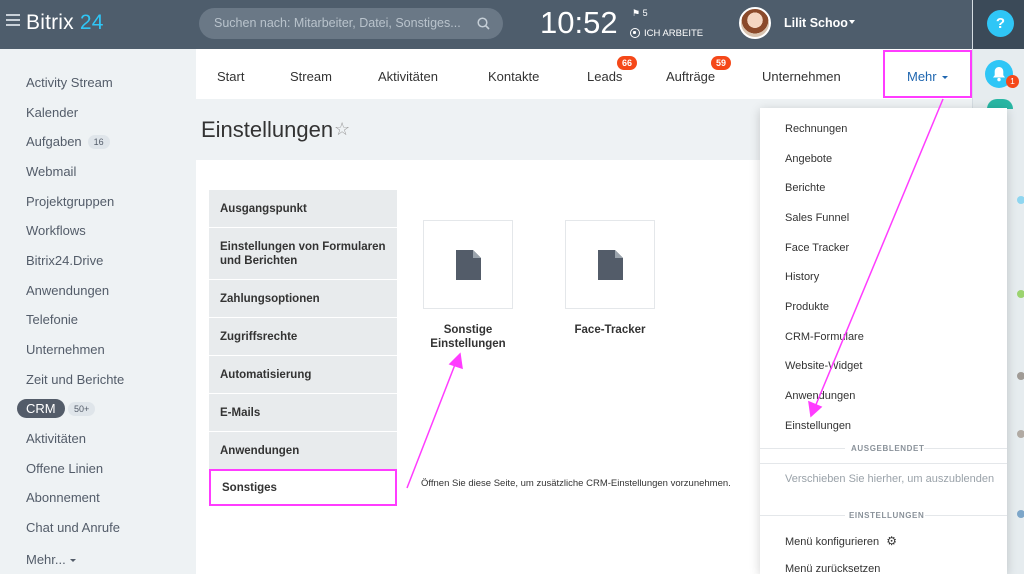  What do you see at coordinates (303, 487) in the screenshot?
I see `settings-menu-sonstiges: Sonstiges` at bounding box center [303, 487].